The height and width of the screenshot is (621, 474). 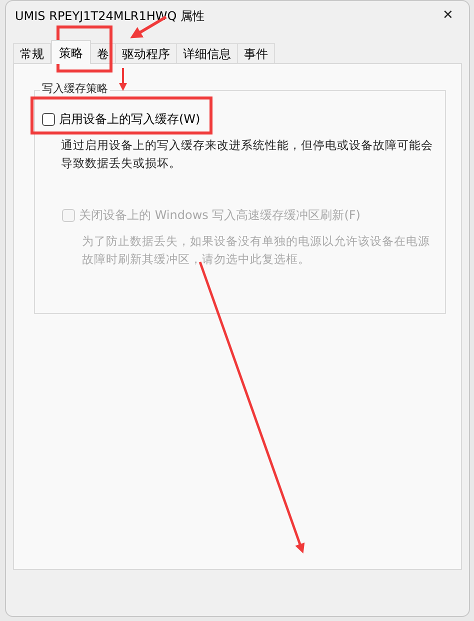 I want to click on close-button: ✕, so click(x=448, y=16).